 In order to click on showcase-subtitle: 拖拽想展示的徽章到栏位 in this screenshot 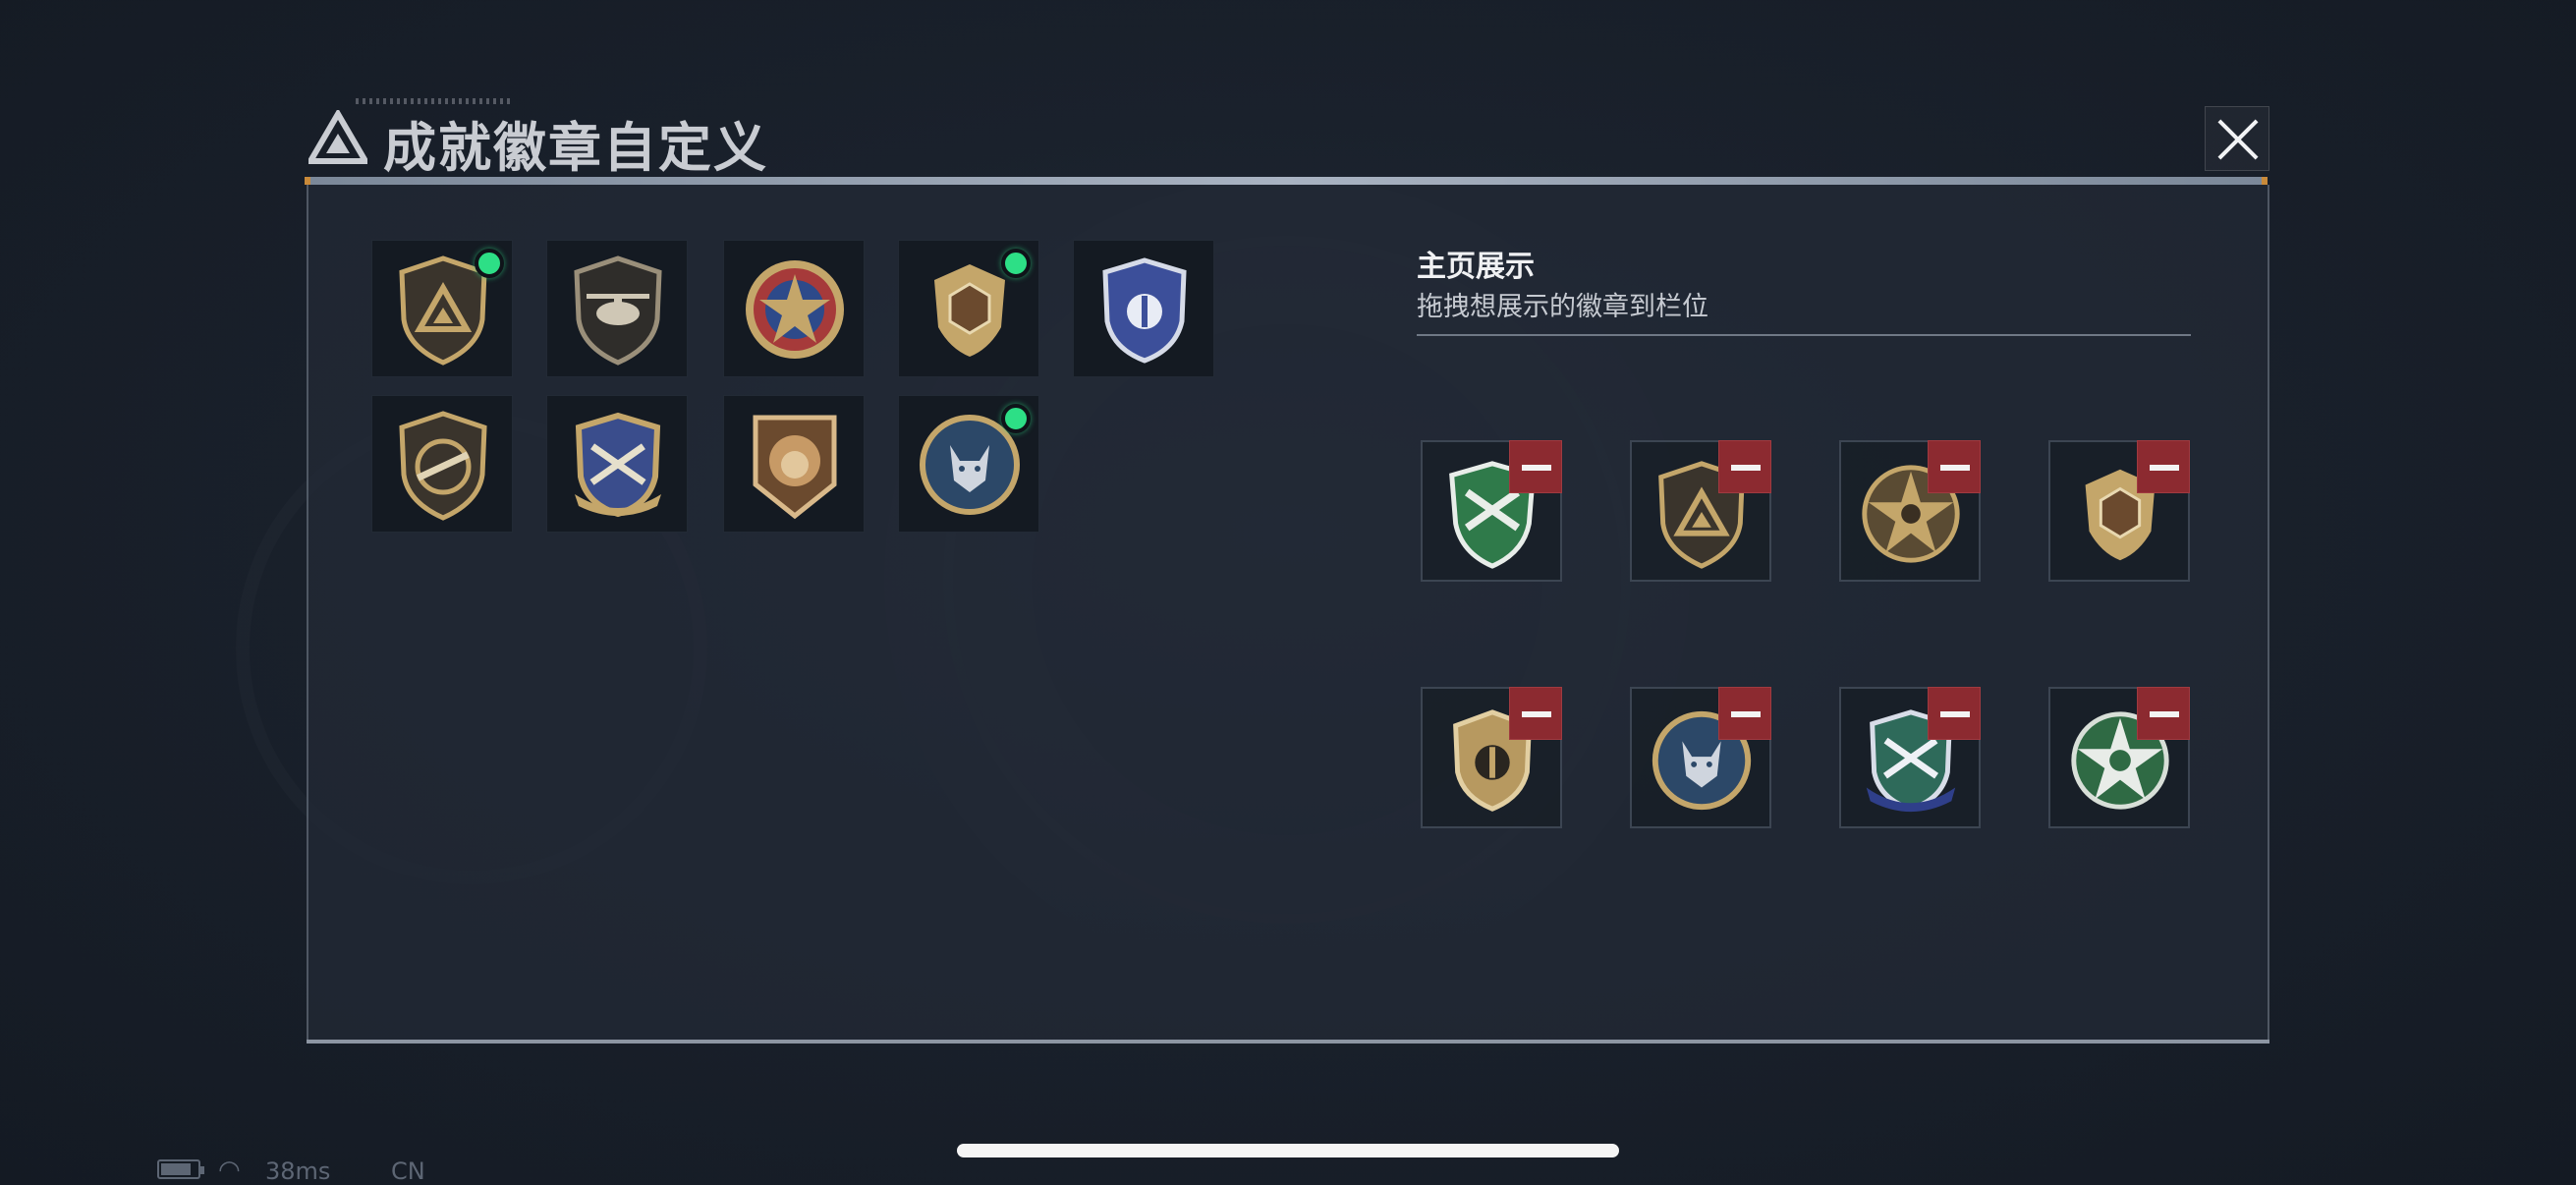, I will do `click(1562, 307)`.